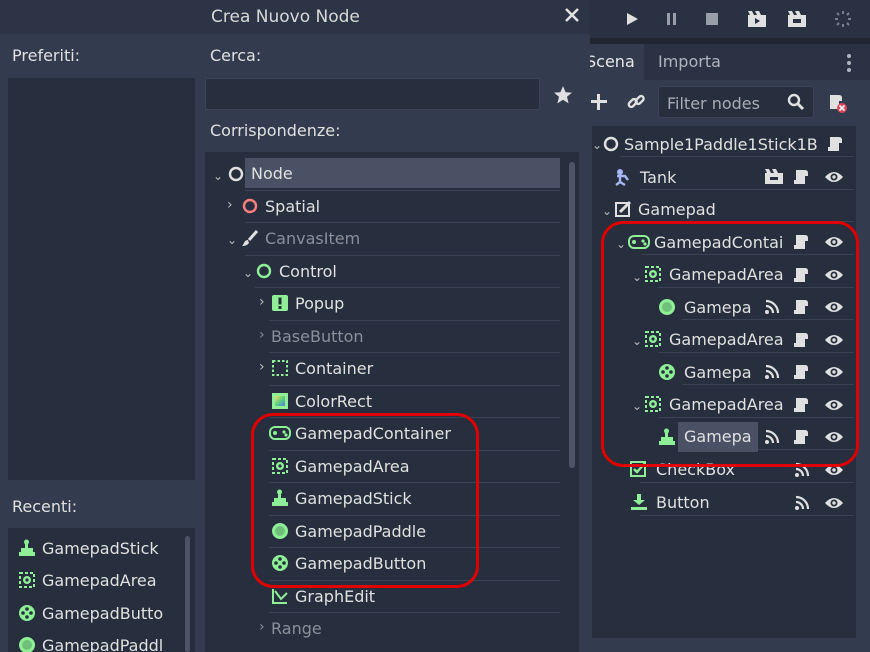 This screenshot has height=652, width=870. Describe the element at coordinates (280, 368) in the screenshot. I see `container-node-icon` at that location.